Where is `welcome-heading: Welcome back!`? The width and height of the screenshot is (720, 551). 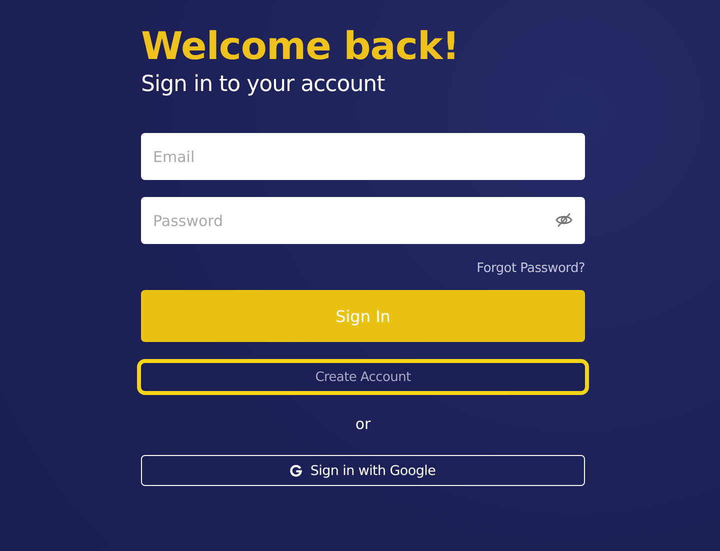 welcome-heading: Welcome back! is located at coordinates (300, 46).